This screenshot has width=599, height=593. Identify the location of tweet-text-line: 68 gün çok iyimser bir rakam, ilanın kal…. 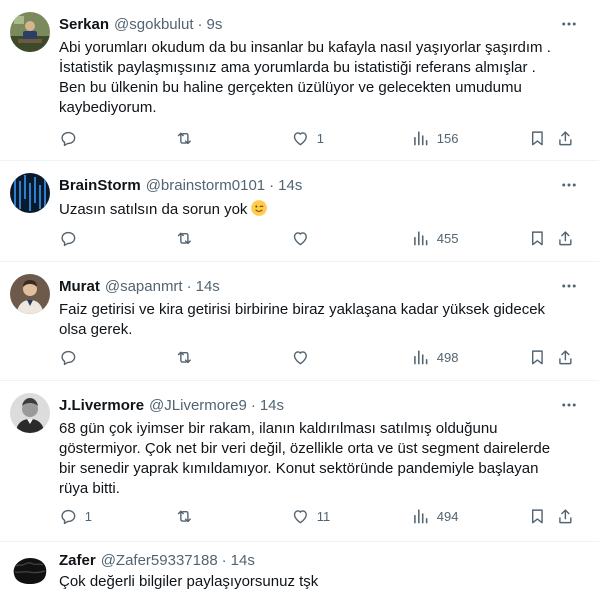
(278, 428).